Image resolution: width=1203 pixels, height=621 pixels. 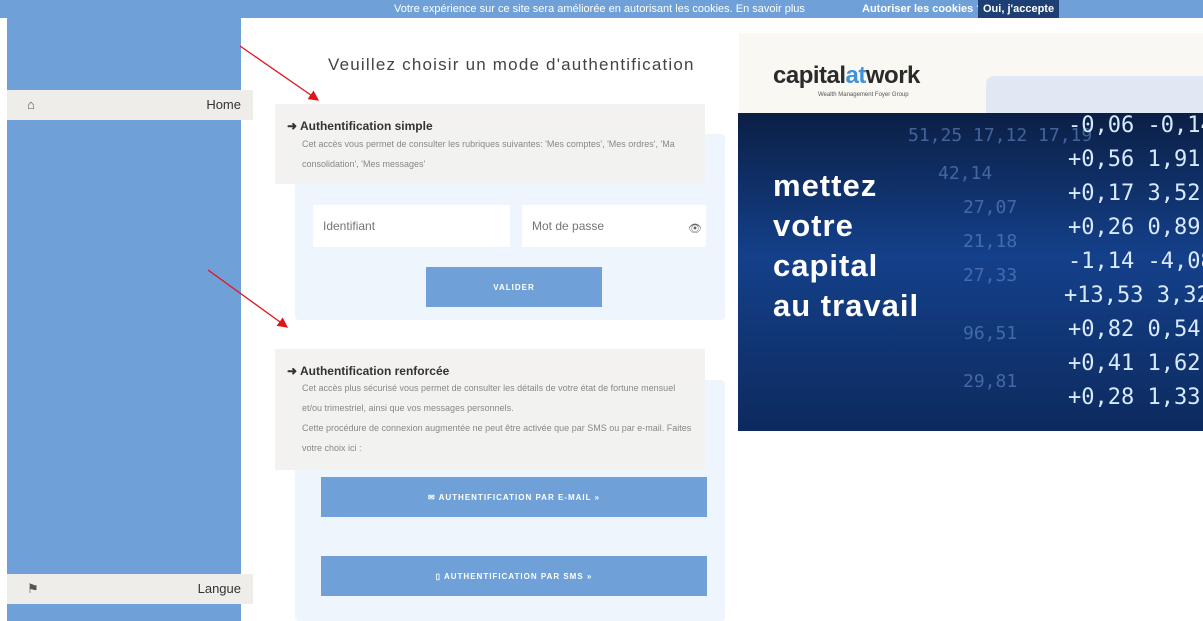 What do you see at coordinates (1135, 125) in the screenshot?
I see `ticker-decoration: -0,06 -0,14` at bounding box center [1135, 125].